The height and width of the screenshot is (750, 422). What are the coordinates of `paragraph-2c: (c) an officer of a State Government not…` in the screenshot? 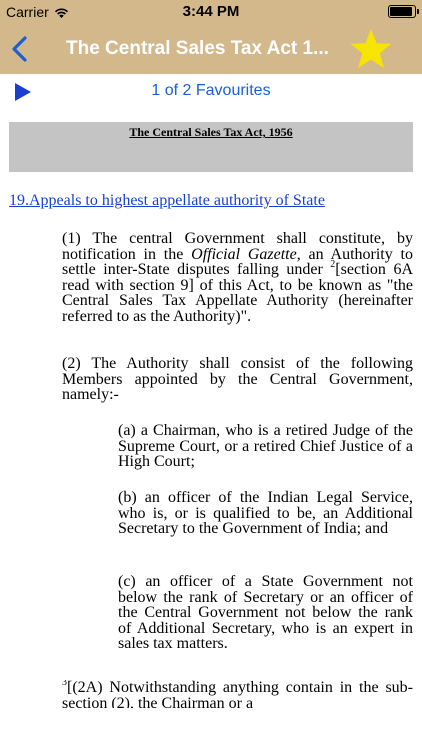 It's located at (265, 613).